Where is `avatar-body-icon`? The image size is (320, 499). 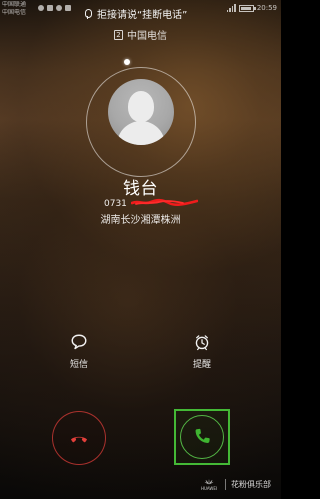 avatar-body-icon is located at coordinates (141, 133).